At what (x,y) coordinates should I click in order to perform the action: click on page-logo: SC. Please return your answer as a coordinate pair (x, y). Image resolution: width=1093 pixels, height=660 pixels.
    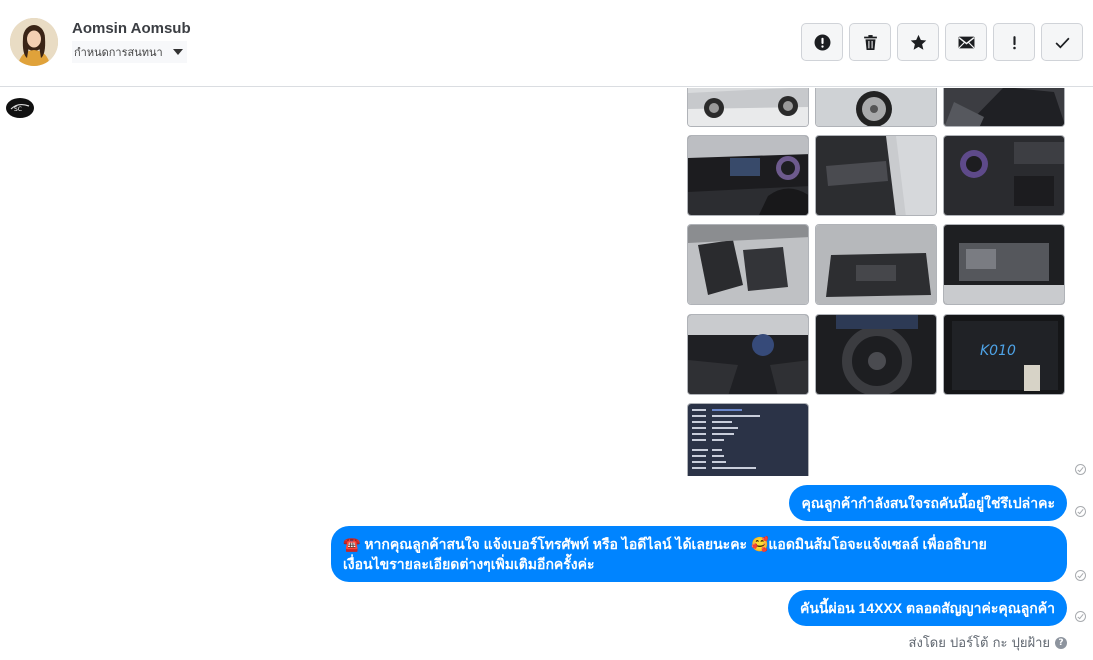
    Looking at the image, I should click on (20, 108).